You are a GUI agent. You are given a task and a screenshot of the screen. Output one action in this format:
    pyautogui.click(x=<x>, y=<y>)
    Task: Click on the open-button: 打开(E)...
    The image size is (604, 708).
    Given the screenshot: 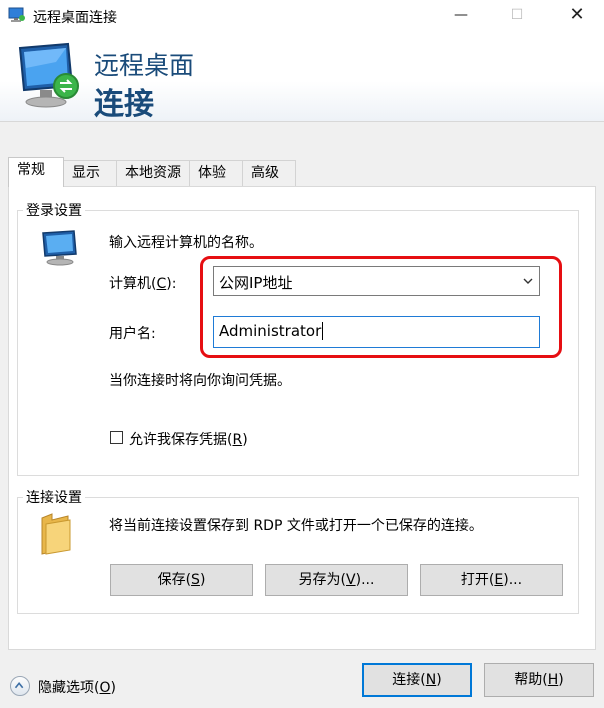 What is the action you would take?
    pyautogui.click(x=491, y=580)
    